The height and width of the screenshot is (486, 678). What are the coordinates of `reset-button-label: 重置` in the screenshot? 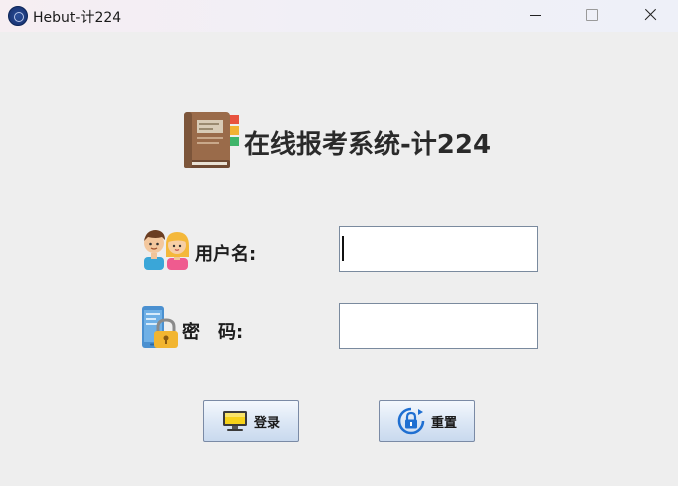 It's located at (443, 423).